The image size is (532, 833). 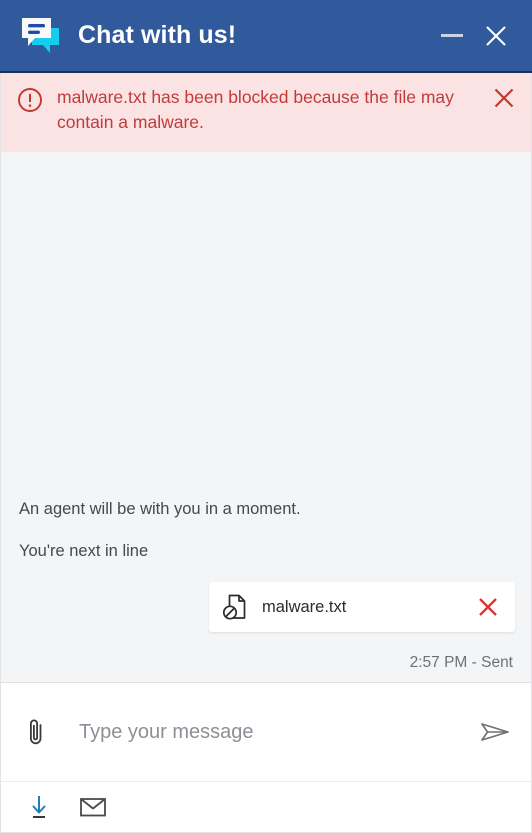 I want to click on blocked-file-icon, so click(x=235, y=607).